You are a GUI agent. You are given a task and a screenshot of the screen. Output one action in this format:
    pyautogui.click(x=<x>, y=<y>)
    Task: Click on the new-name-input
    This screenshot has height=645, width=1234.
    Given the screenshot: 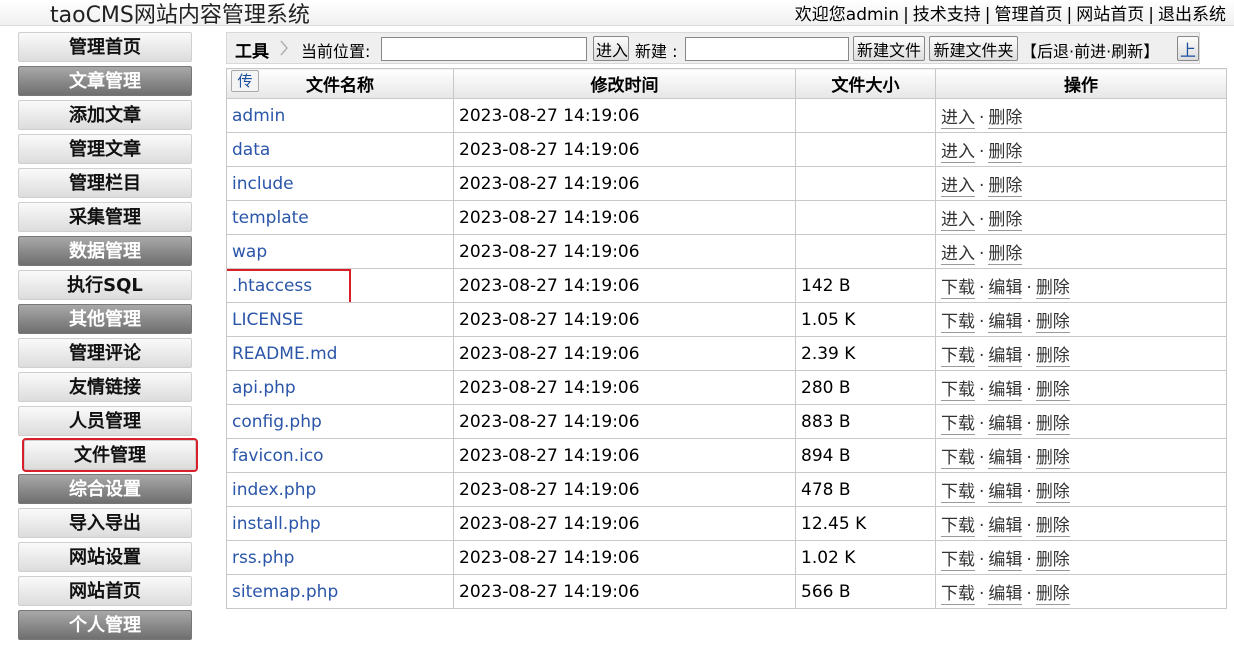 What is the action you would take?
    pyautogui.click(x=767, y=49)
    